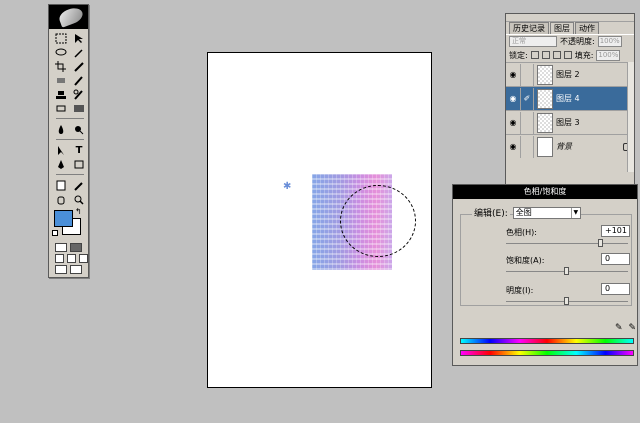 This screenshot has height=423, width=640. Describe the element at coordinates (76, 247) in the screenshot. I see `quickmask-mode-icon` at that location.